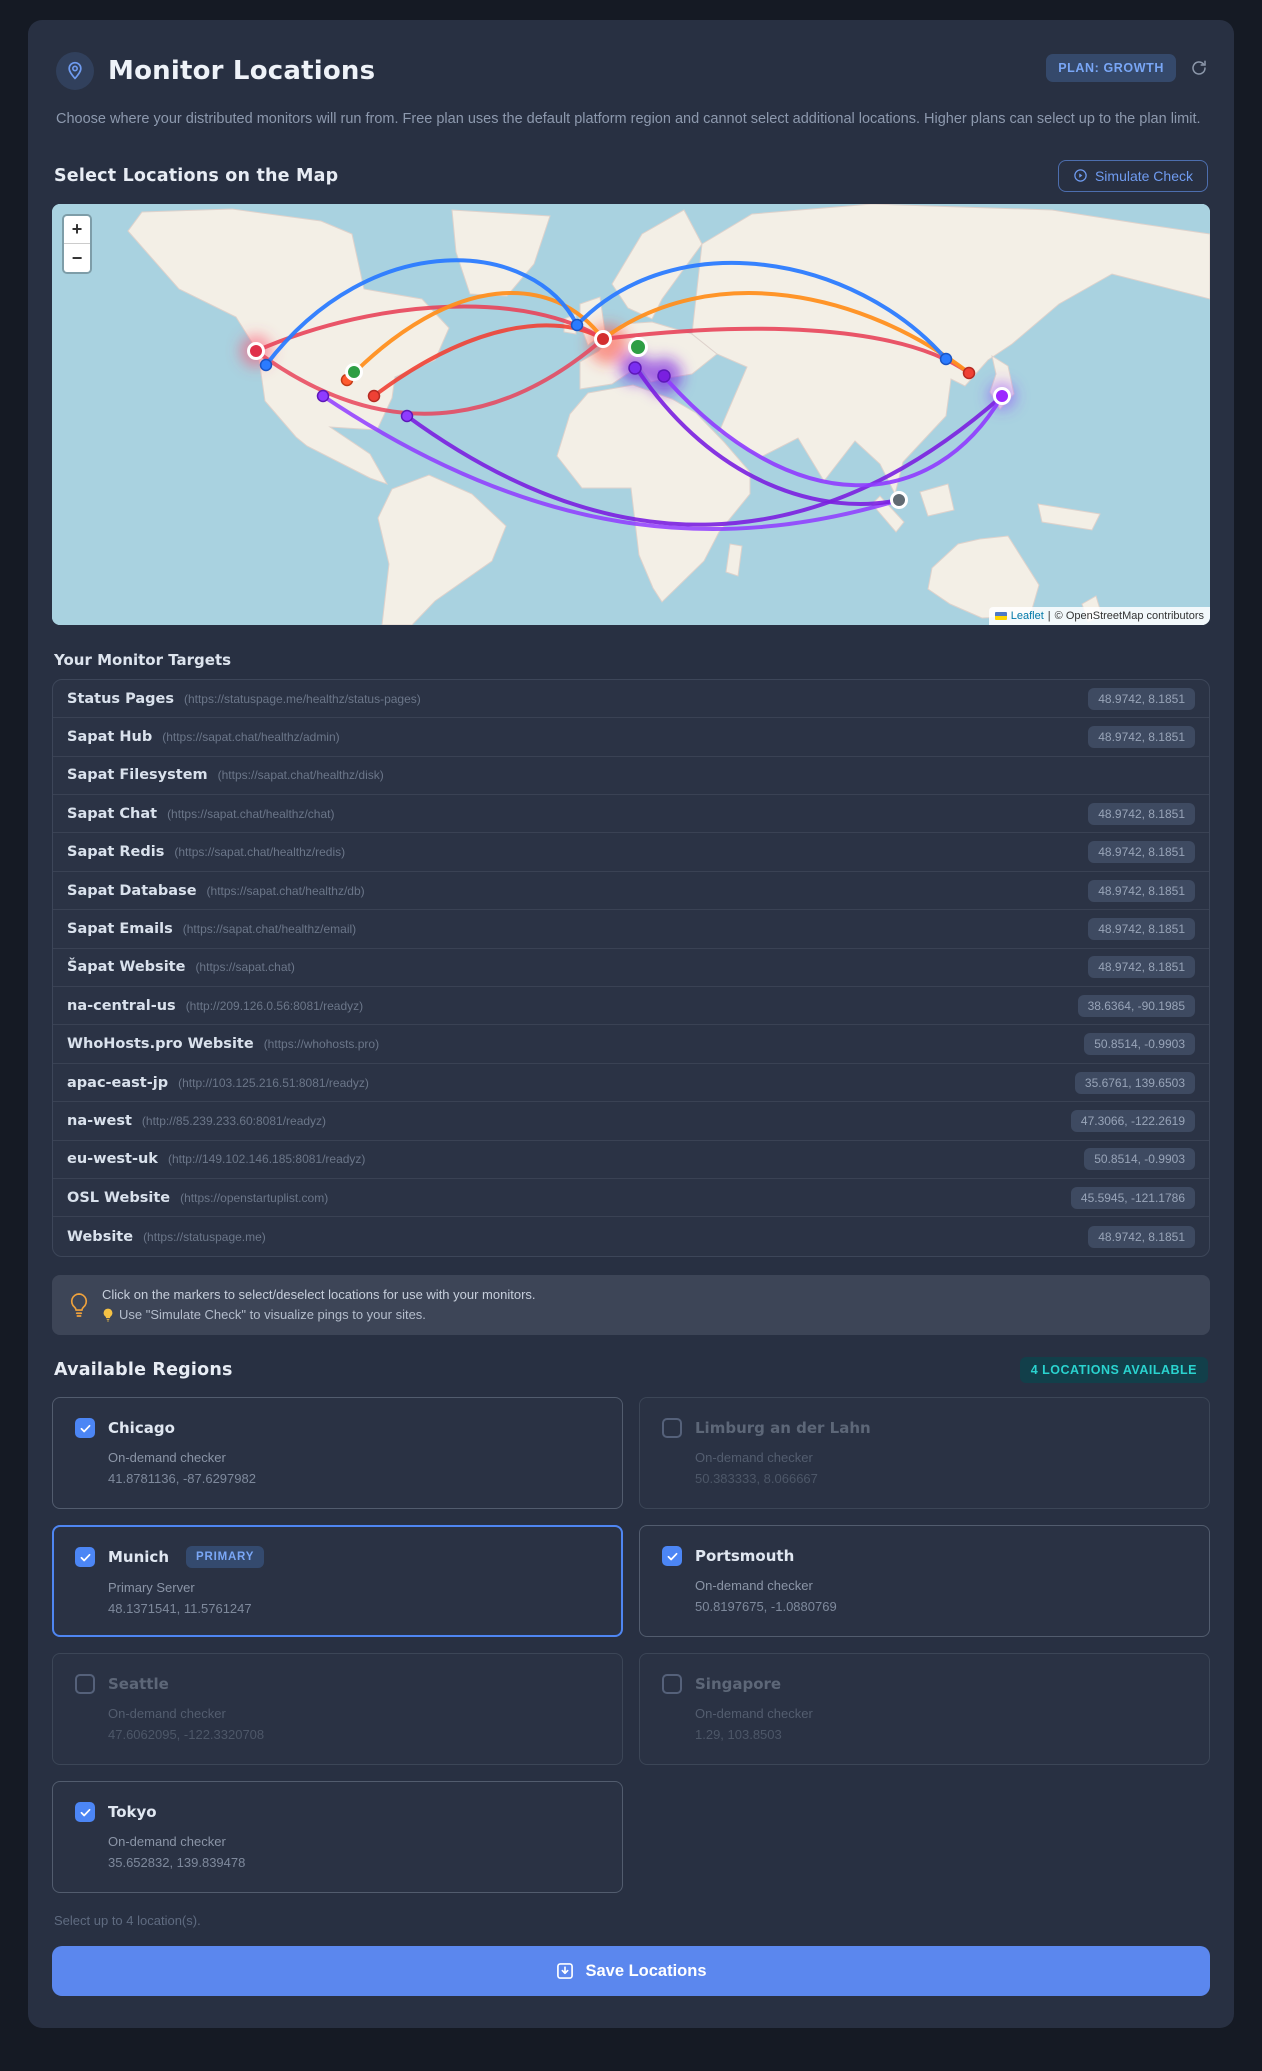  What do you see at coordinates (118, 1082) in the screenshot?
I see `target-name: apac-east-jp` at bounding box center [118, 1082].